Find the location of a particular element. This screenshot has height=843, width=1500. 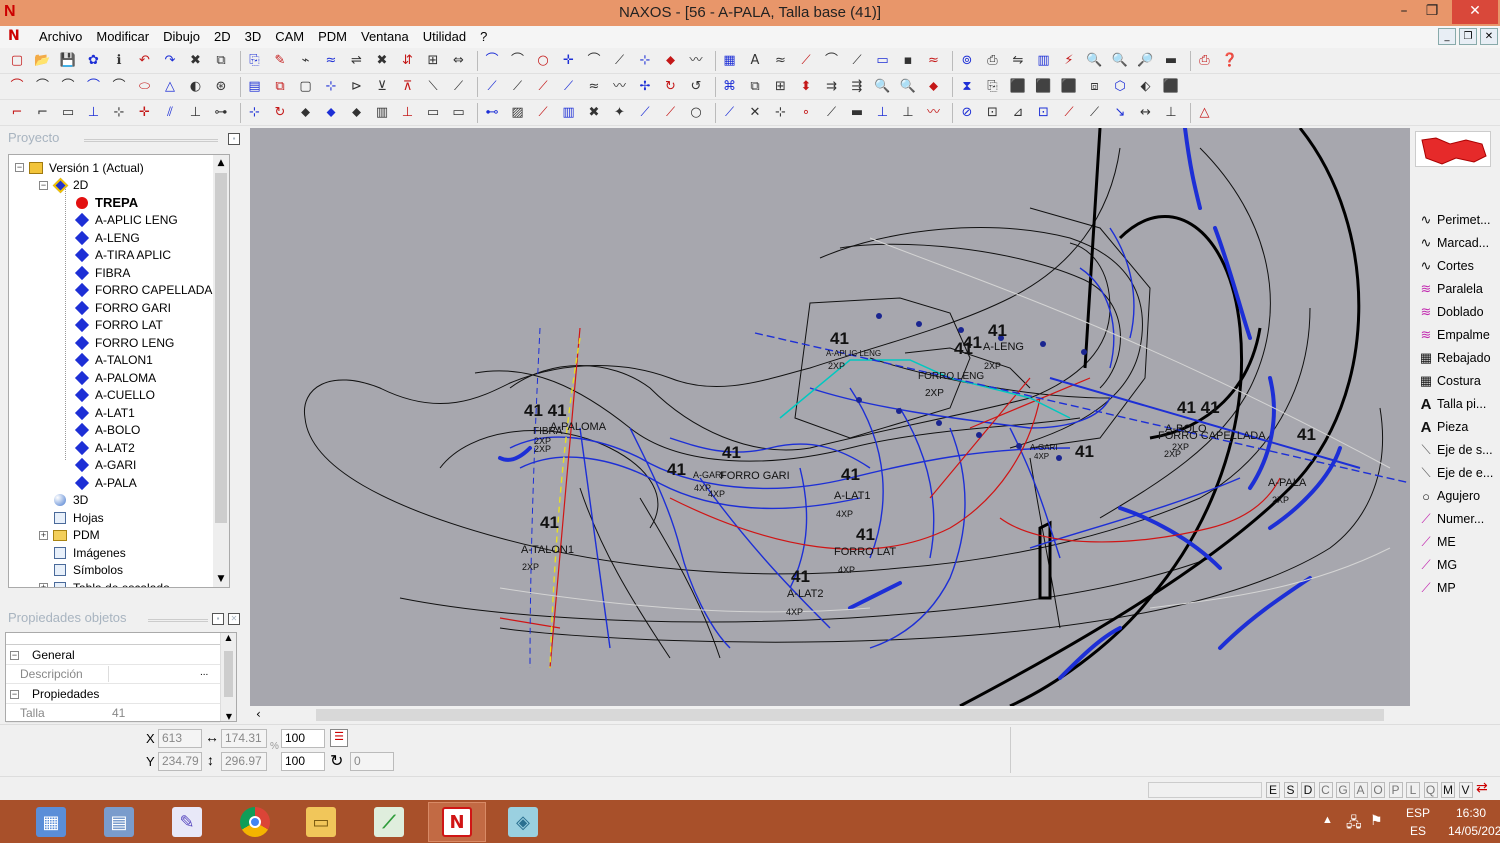

tb2-tool-9-icon: ▤ is located at coordinates (255, 87).